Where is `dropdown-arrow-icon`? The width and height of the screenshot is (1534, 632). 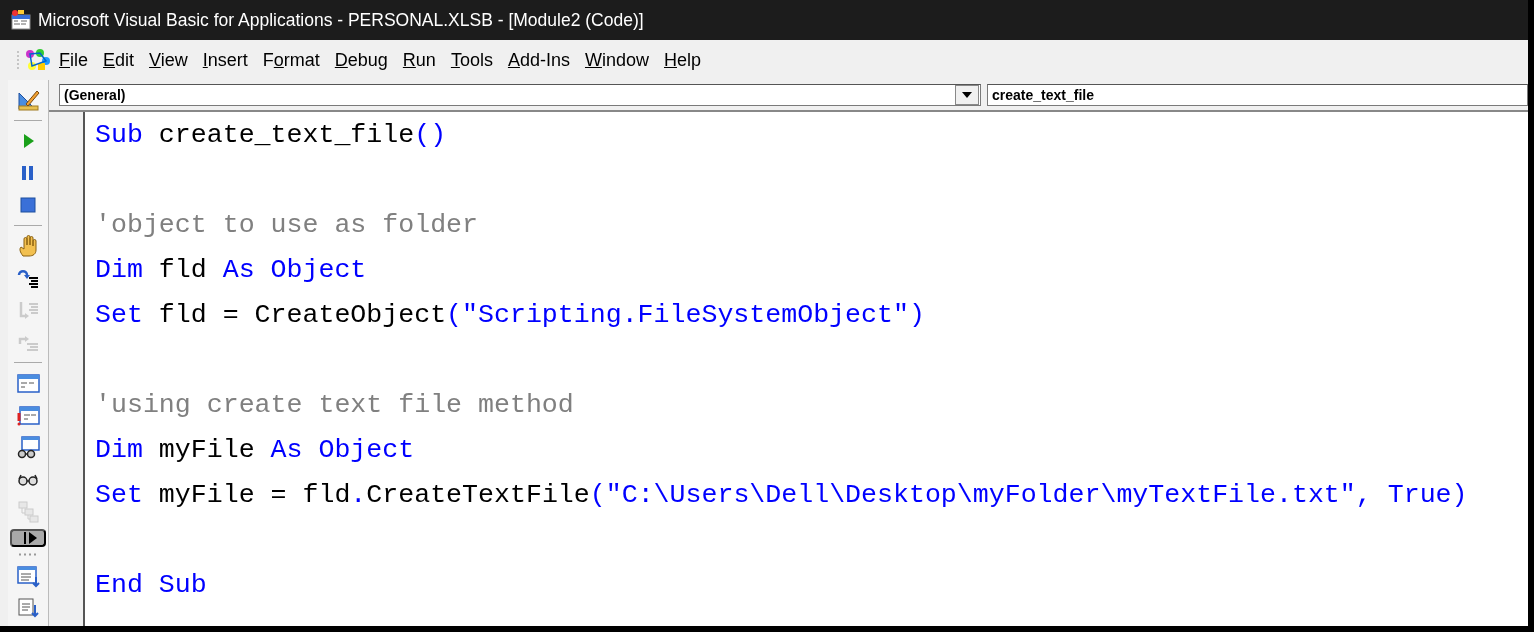 dropdown-arrow-icon is located at coordinates (967, 95).